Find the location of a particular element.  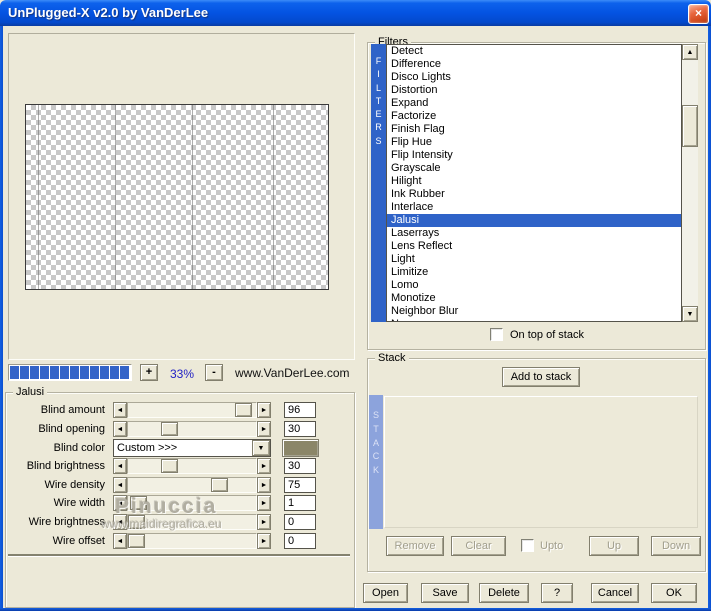

filter-item: Laserrays is located at coordinates (534, 233).